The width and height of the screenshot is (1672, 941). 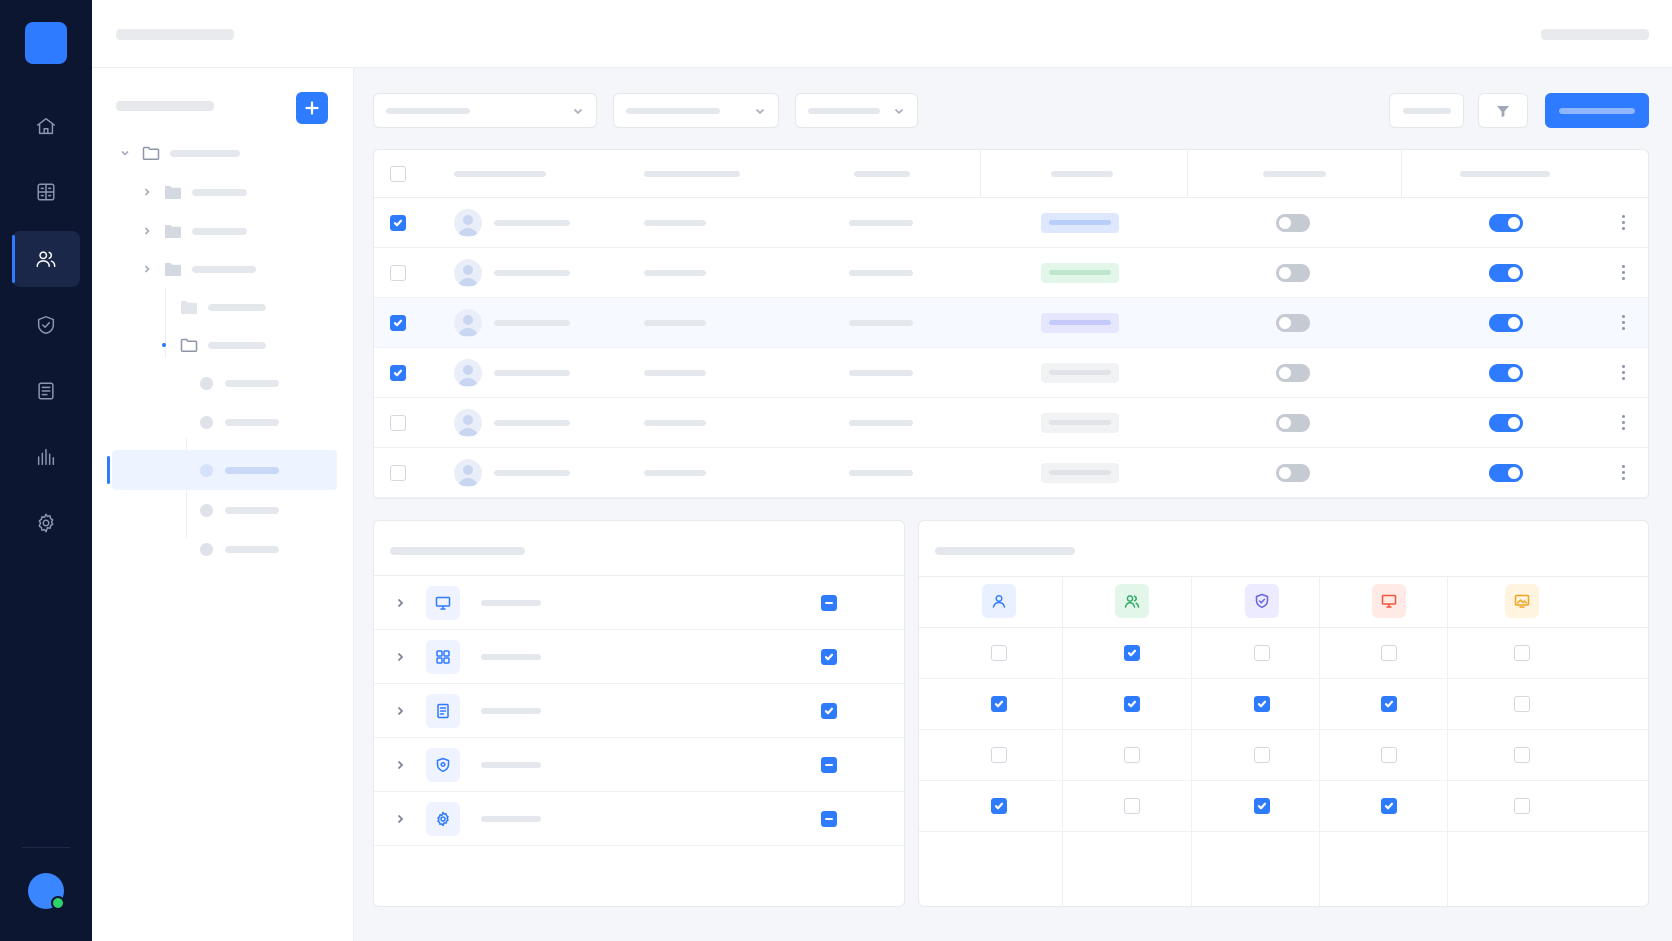 I want to click on add-node-button, so click(x=312, y=108).